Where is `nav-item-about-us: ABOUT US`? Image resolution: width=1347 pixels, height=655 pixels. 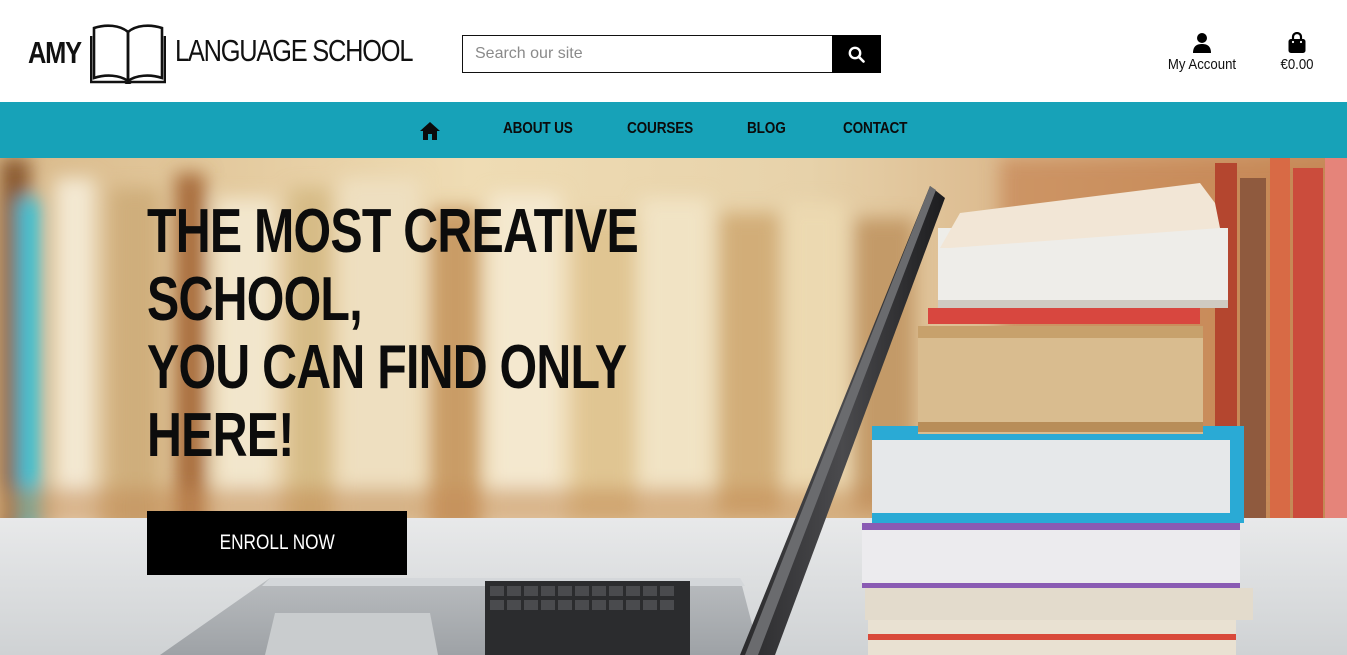
nav-item-about-us: ABOUT US is located at coordinates (538, 129).